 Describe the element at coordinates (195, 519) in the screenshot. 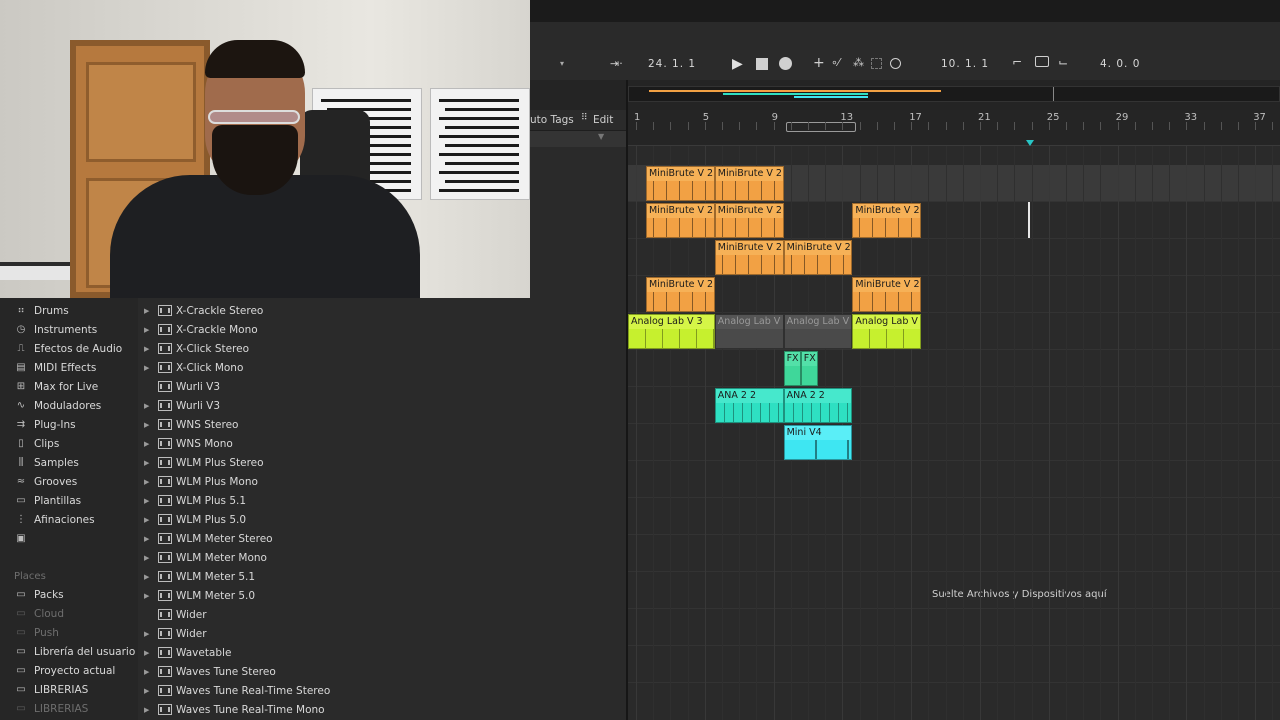

I see `browser-list-item: ▶ WLM Plus 5.0` at that location.